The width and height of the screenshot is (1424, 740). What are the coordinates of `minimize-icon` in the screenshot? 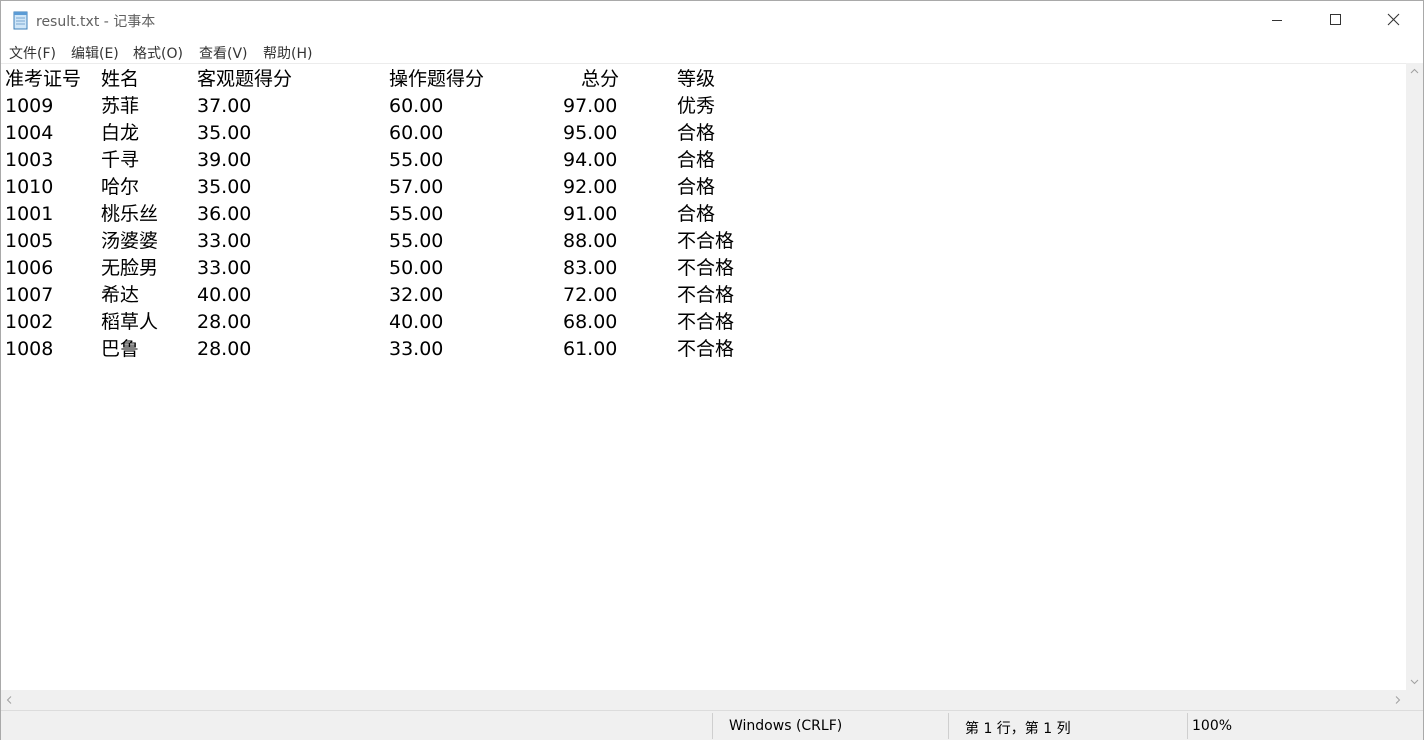 It's located at (1277, 20).